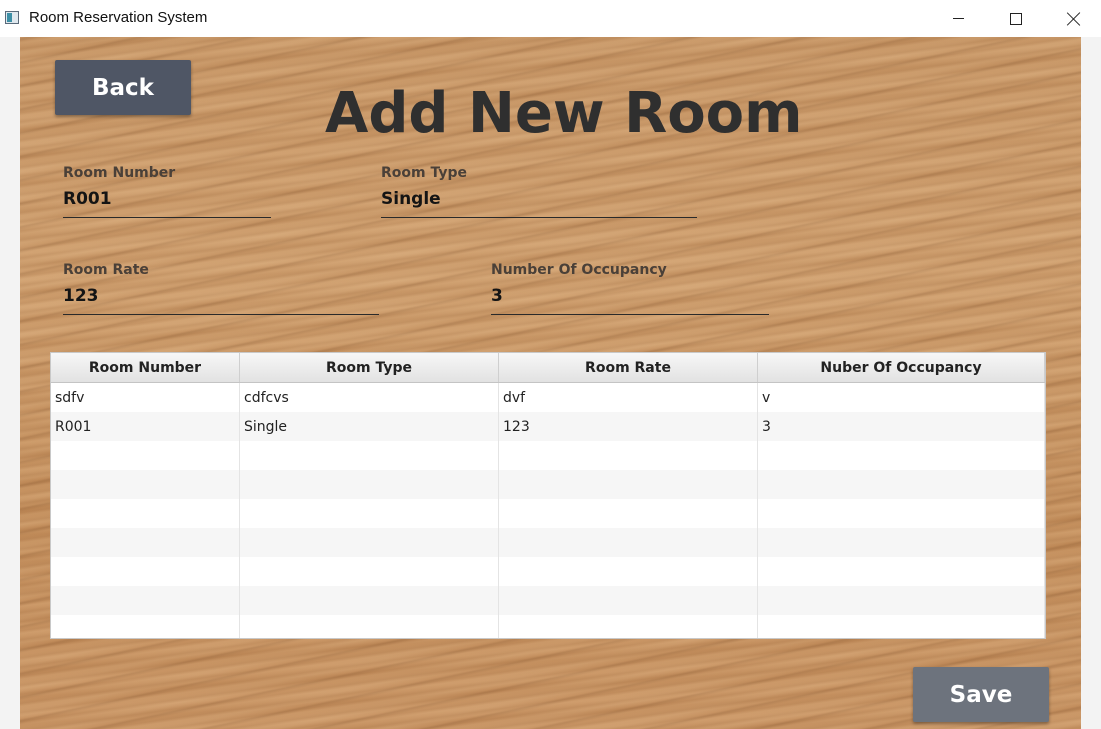  Describe the element at coordinates (579, 270) in the screenshot. I see `occupancy-label: Number Of Occupancy` at that location.